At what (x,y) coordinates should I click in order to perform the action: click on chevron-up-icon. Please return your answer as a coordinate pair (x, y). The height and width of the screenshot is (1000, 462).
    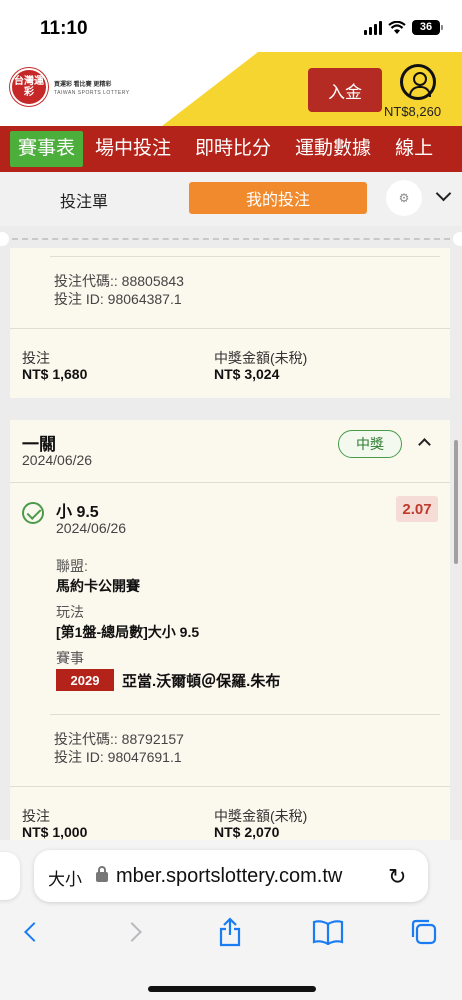
    Looking at the image, I should click on (424, 444).